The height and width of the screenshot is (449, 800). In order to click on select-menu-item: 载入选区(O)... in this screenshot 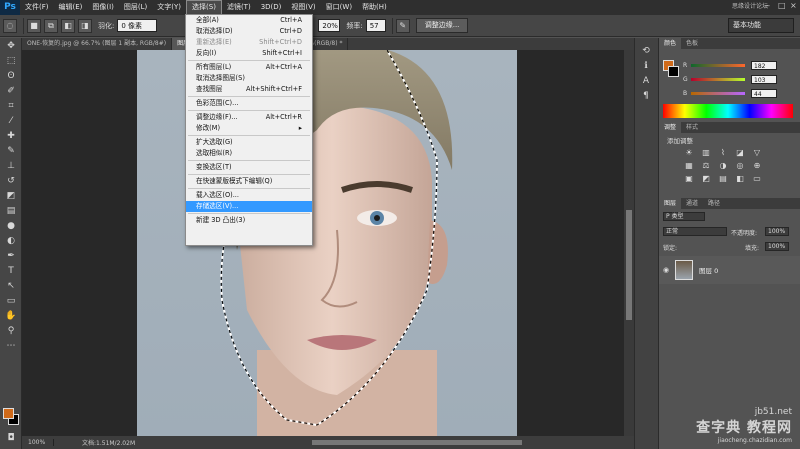, I will do `click(249, 195)`.